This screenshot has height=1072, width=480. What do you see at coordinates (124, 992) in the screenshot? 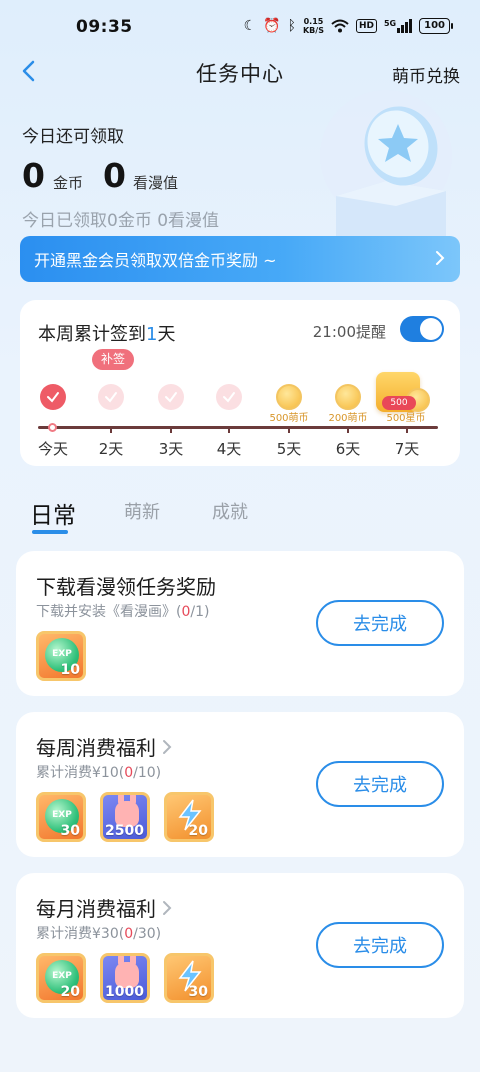
I see `reward-qty: 1000` at bounding box center [124, 992].